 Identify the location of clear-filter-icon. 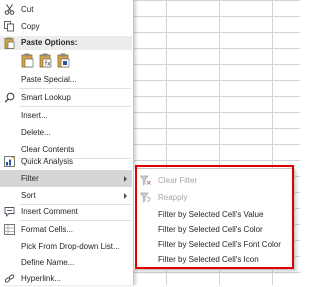
(145, 180).